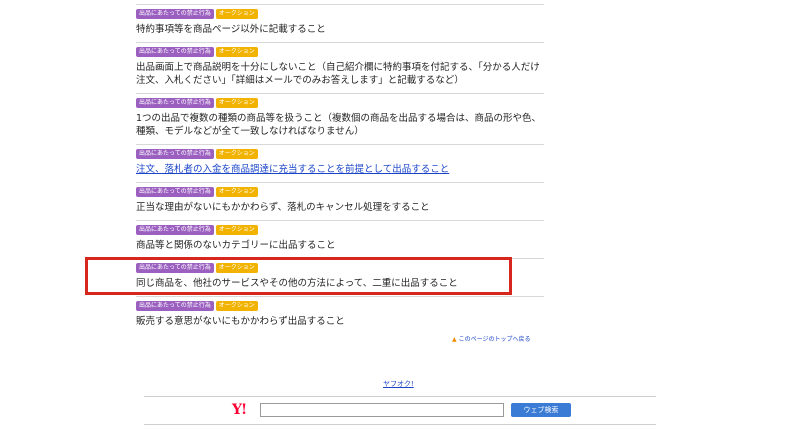  Describe the element at coordinates (239, 410) in the screenshot. I see `yahoo-logo: Y!` at that location.